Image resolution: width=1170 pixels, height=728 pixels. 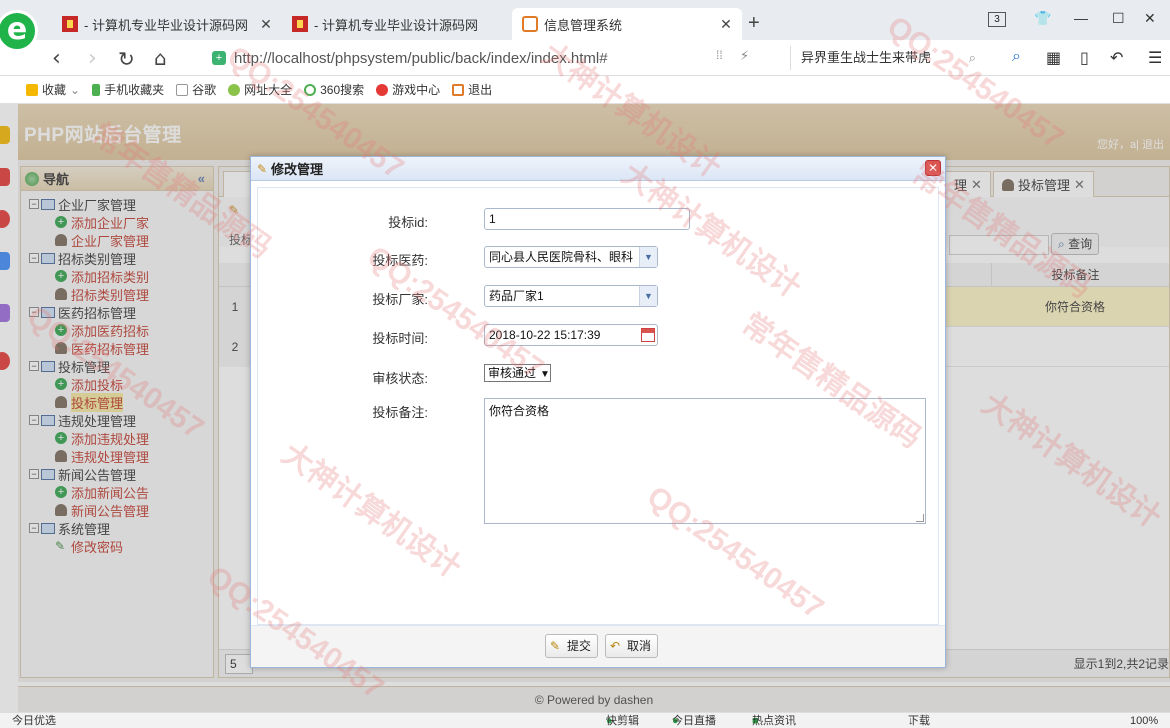 I want to click on note-textarea: 你符合资格, so click(x=705, y=461).